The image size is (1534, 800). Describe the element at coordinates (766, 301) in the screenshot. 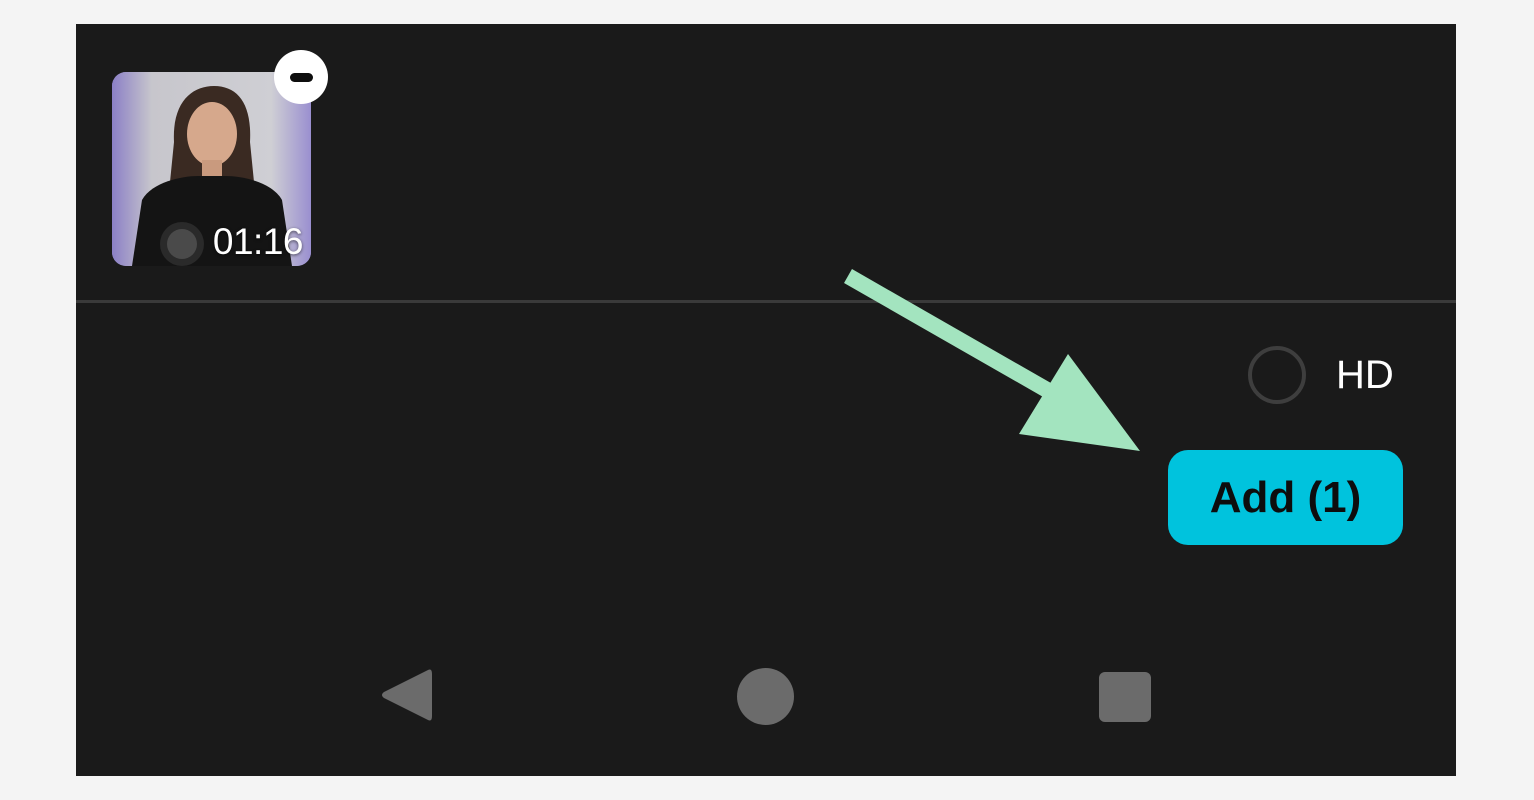

I see `divider` at that location.